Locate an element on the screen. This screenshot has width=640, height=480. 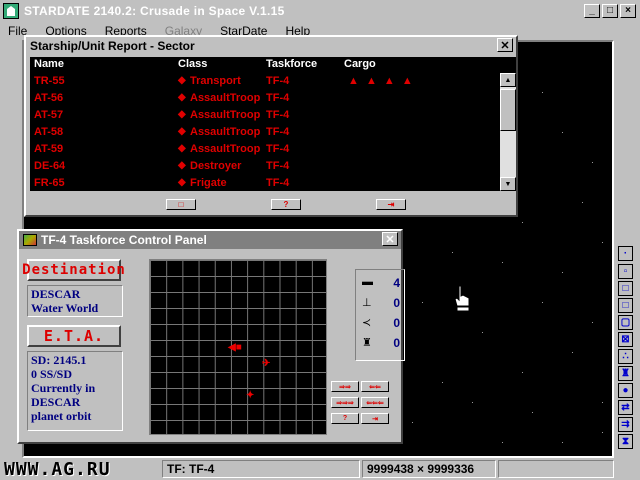
move-all-back-button: ⇐⇐⇐ is located at coordinates (375, 402).